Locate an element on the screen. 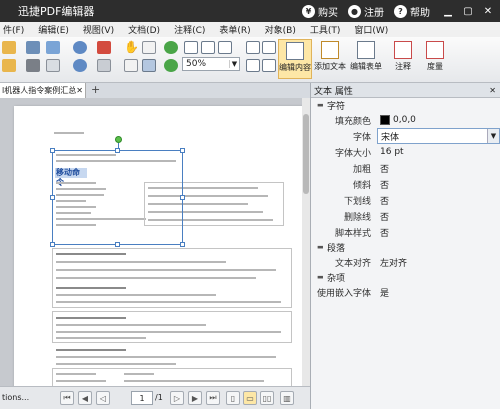  text-table is located at coordinates (172, 377).